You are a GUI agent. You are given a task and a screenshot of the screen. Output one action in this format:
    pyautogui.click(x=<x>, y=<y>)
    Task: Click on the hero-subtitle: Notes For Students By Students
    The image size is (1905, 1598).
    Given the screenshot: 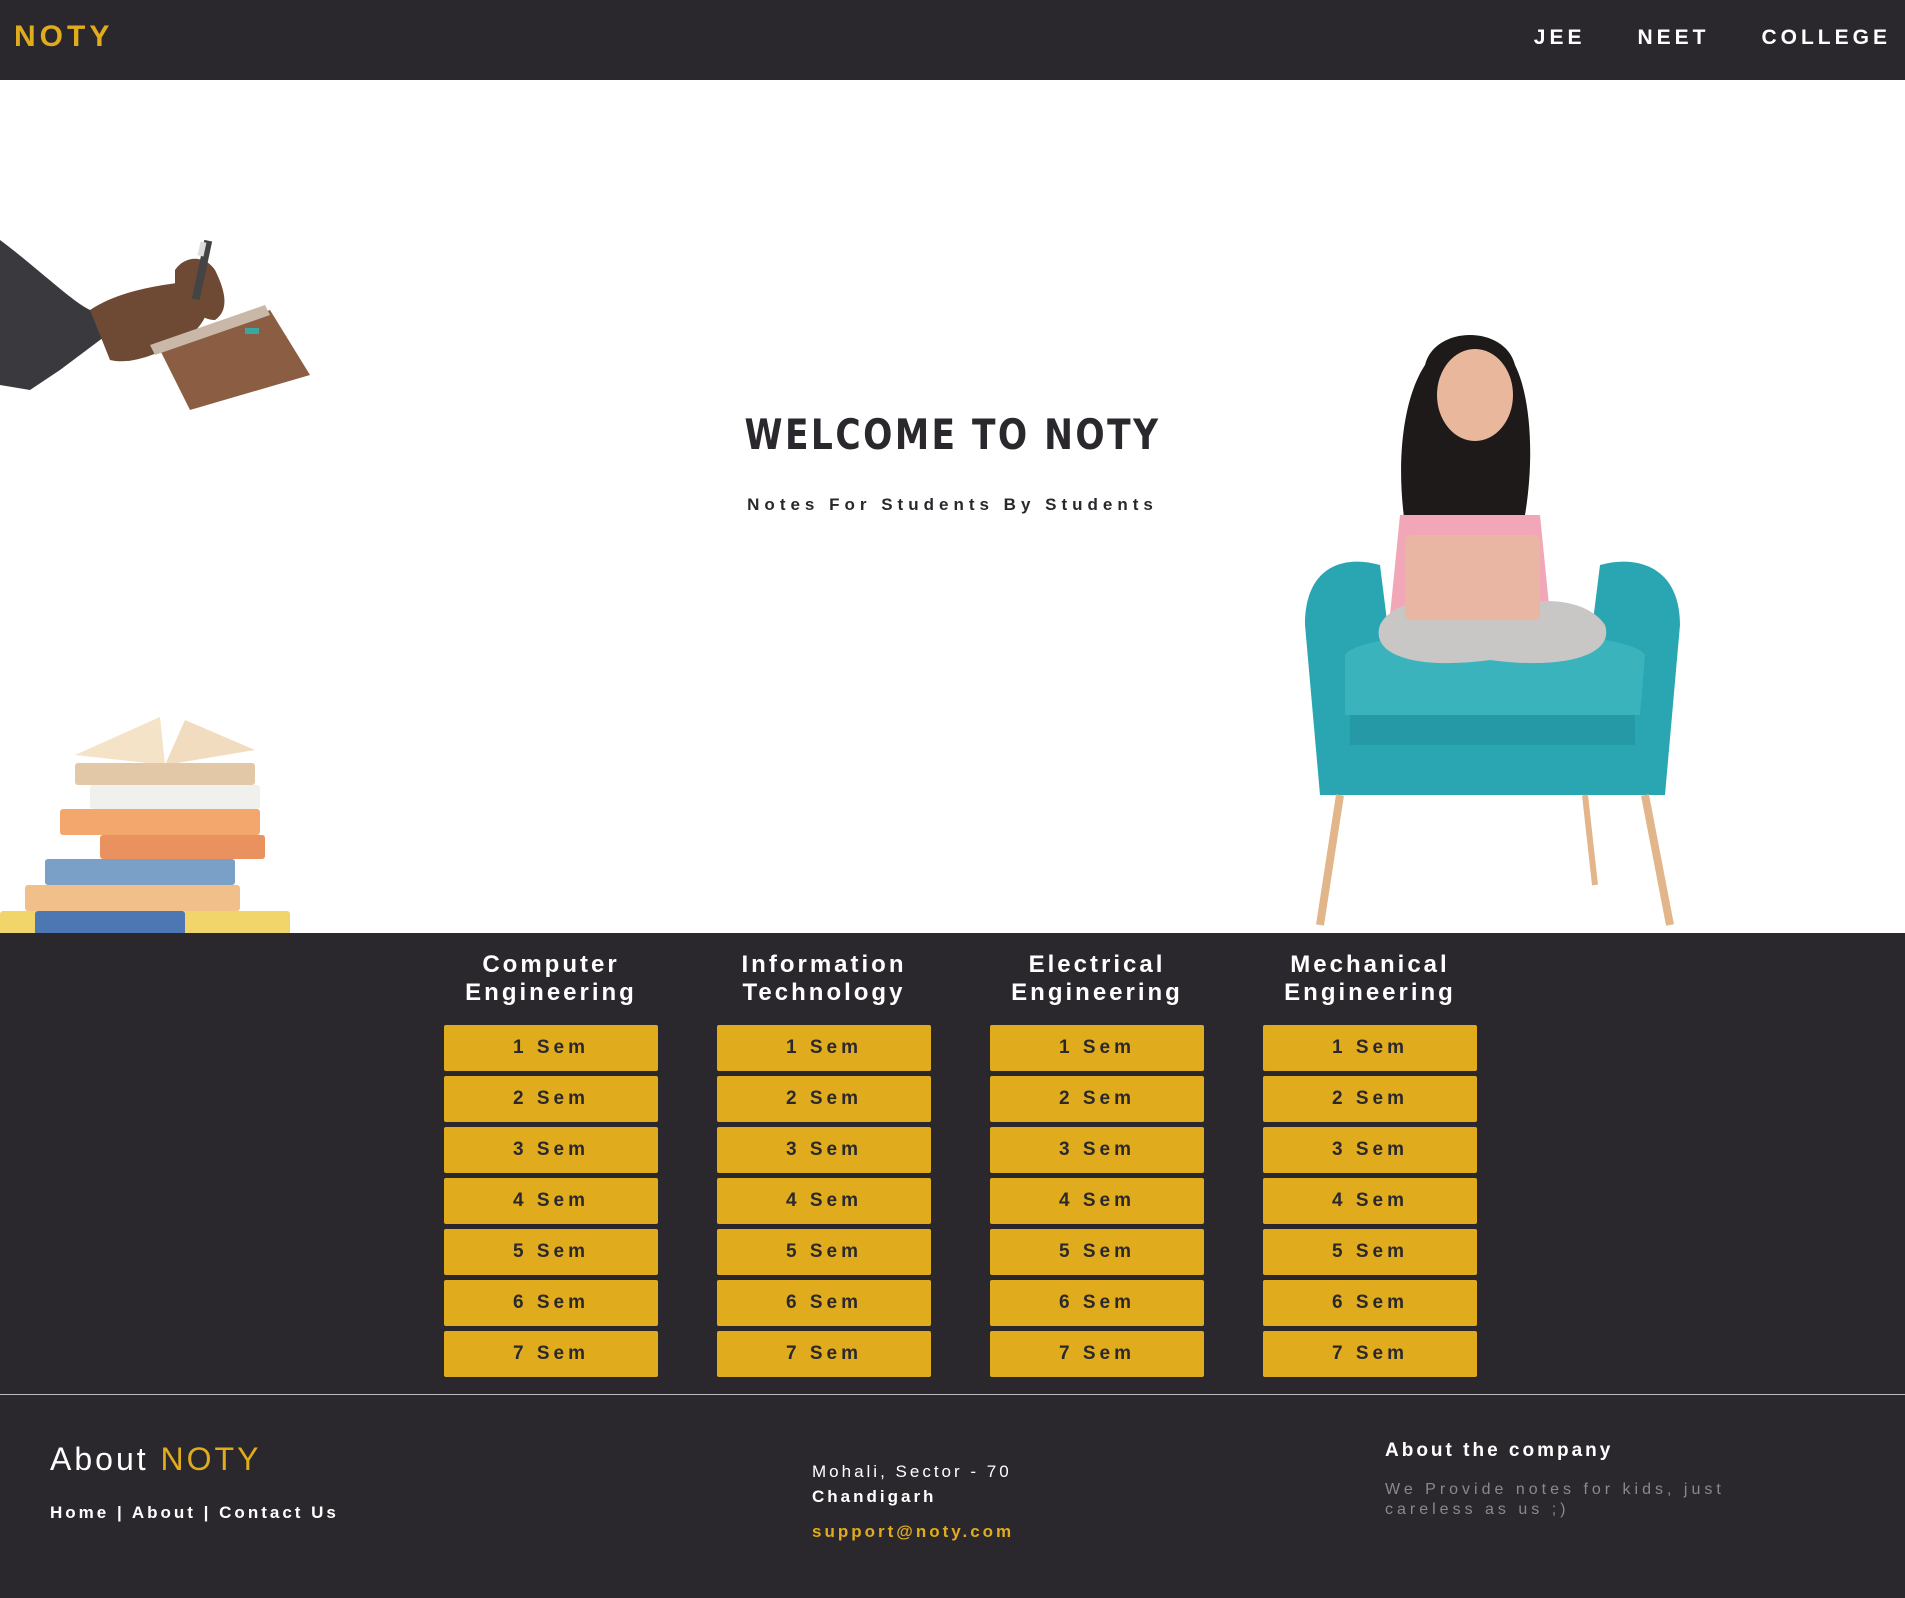 What is the action you would take?
    pyautogui.click(x=952, y=504)
    